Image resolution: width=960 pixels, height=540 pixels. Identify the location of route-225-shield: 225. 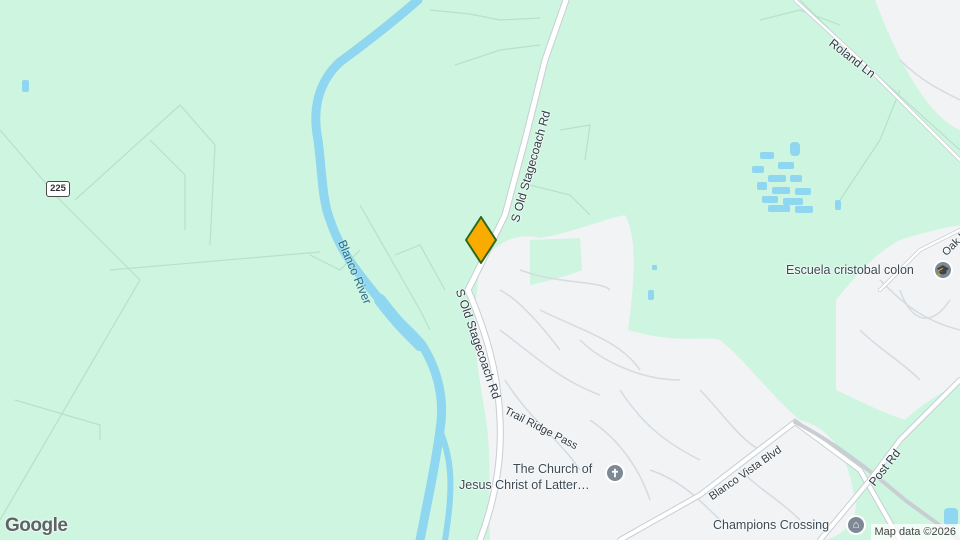
(58, 189).